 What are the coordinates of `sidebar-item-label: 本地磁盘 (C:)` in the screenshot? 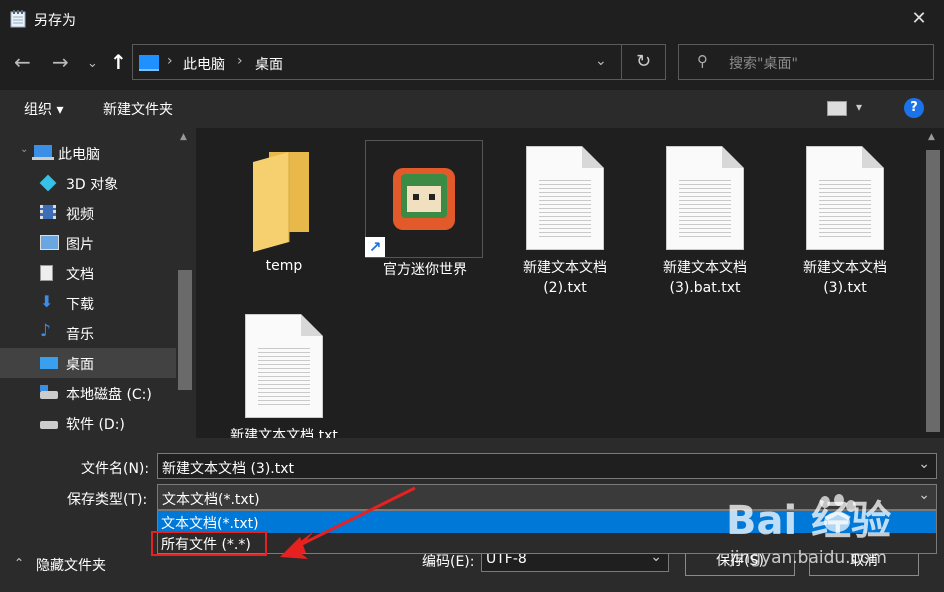 It's located at (109, 395).